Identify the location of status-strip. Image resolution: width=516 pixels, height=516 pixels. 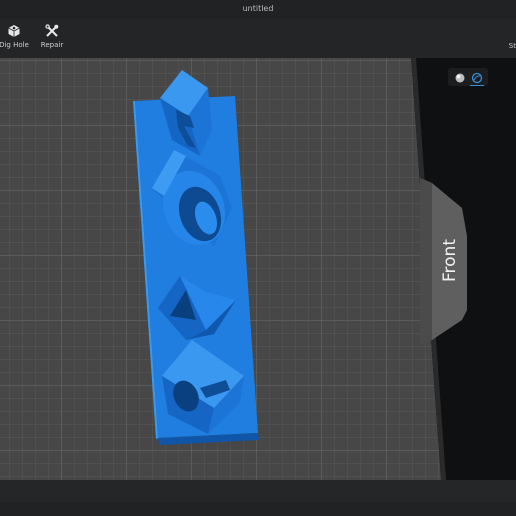
(258, 509).